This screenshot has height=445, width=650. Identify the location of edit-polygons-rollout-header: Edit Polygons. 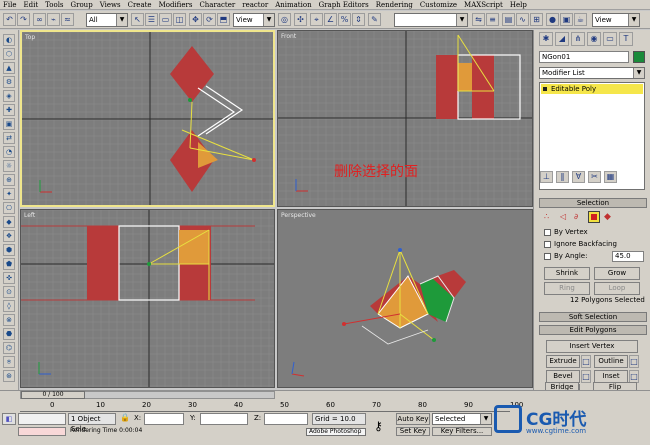
(593, 330).